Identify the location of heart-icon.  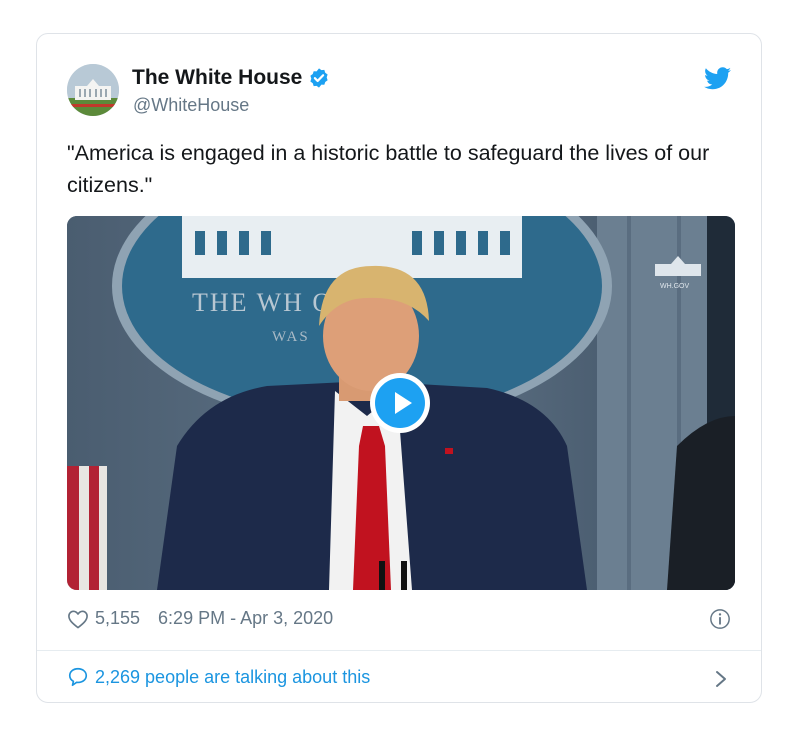
(78, 619).